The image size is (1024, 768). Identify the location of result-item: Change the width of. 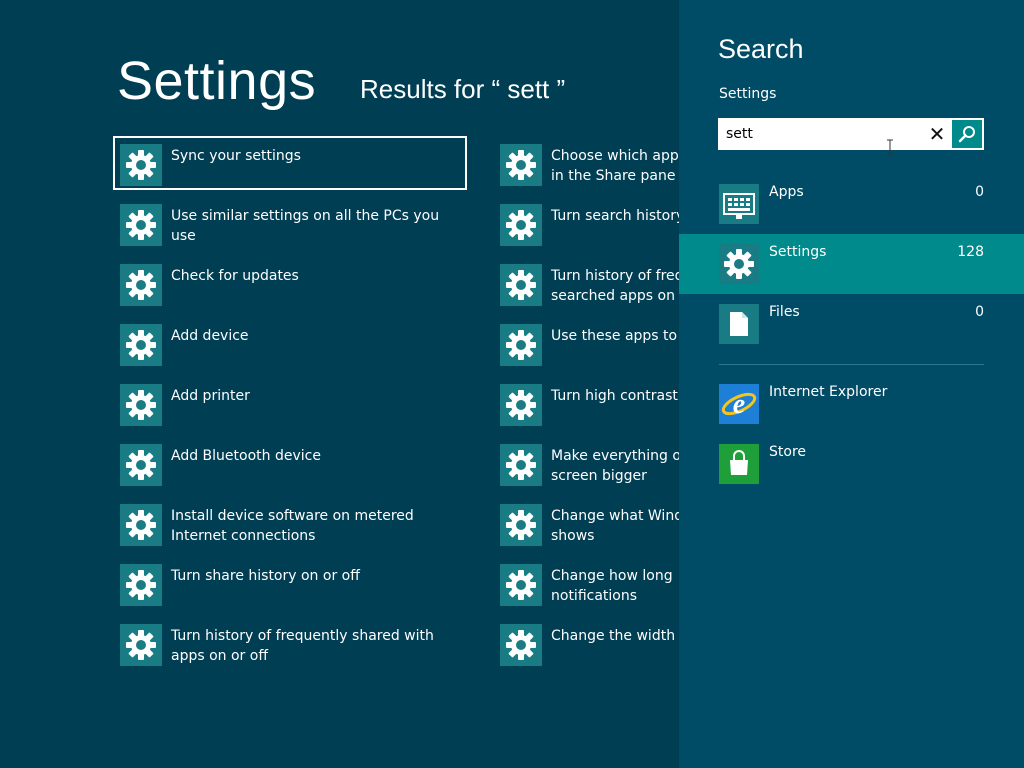
(586, 643).